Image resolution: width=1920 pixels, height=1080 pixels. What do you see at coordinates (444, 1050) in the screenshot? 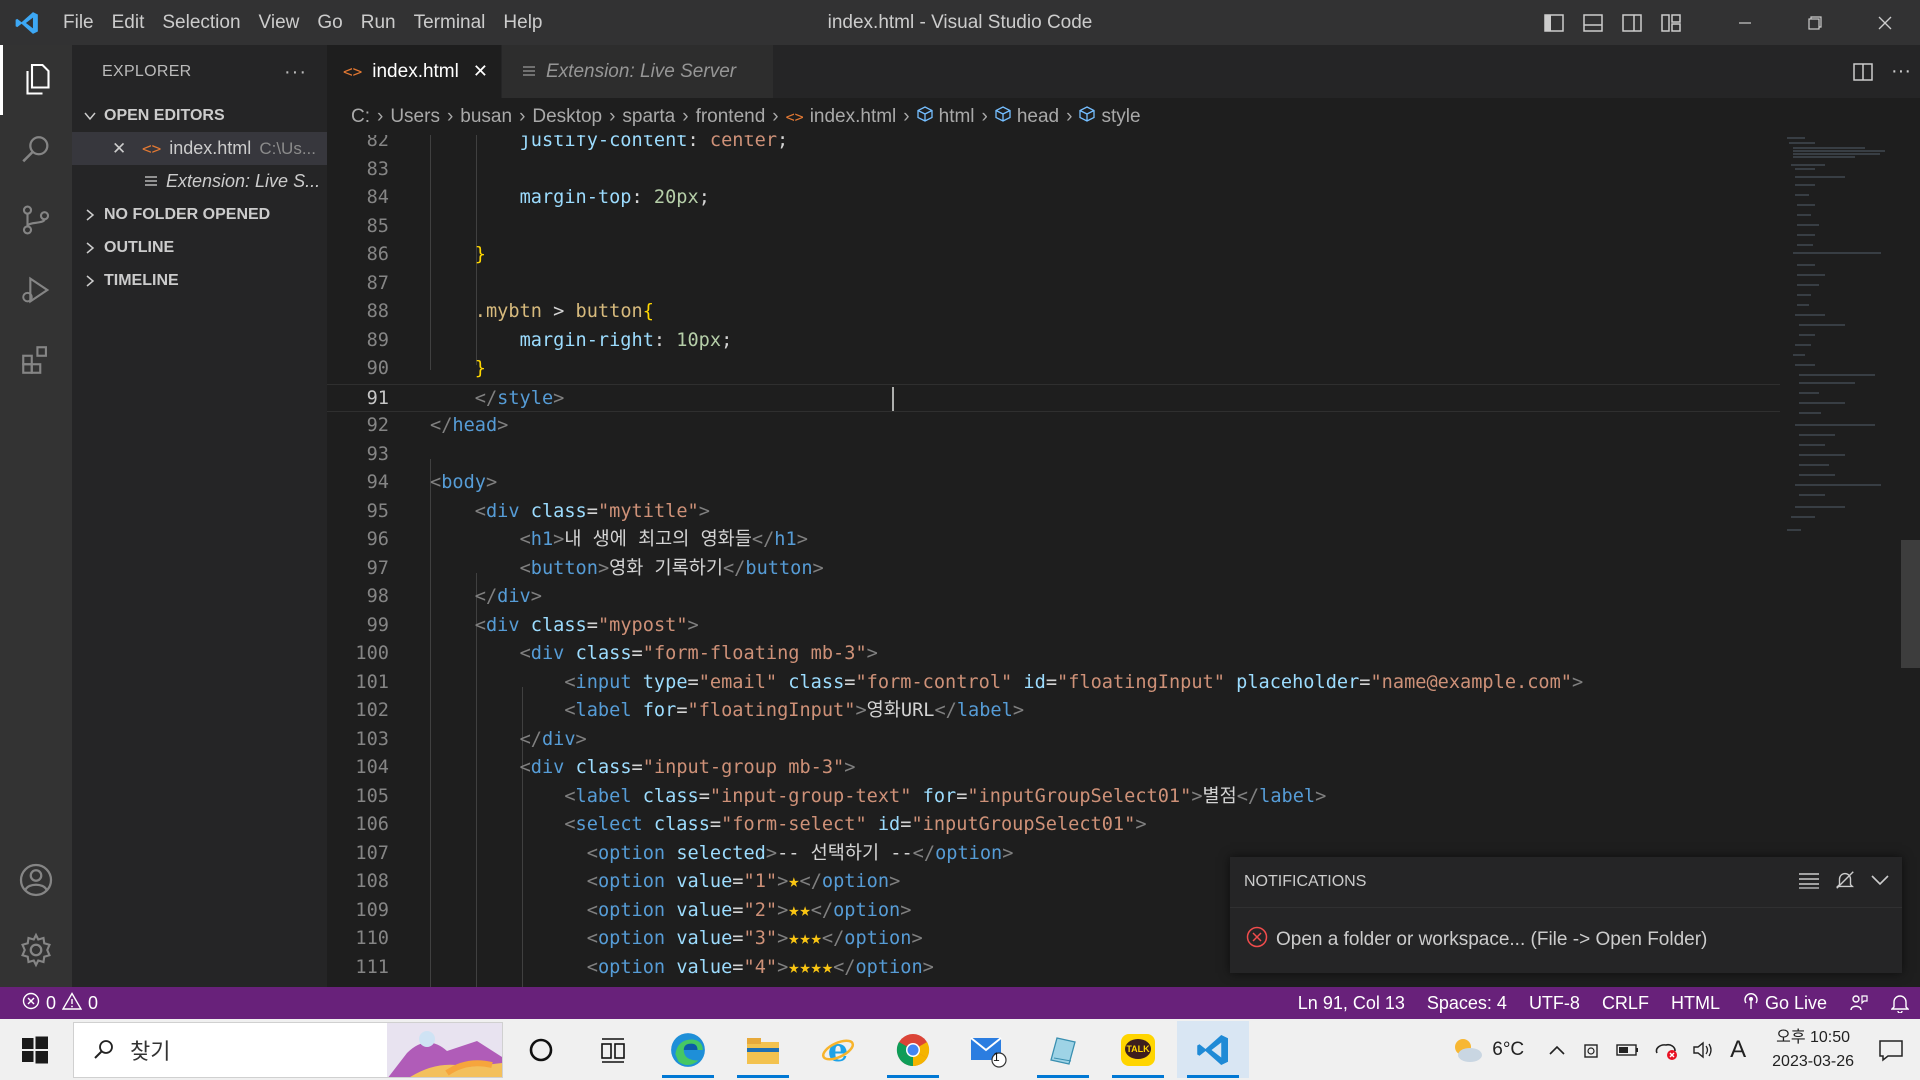
I see `search-highlight-image` at bounding box center [444, 1050].